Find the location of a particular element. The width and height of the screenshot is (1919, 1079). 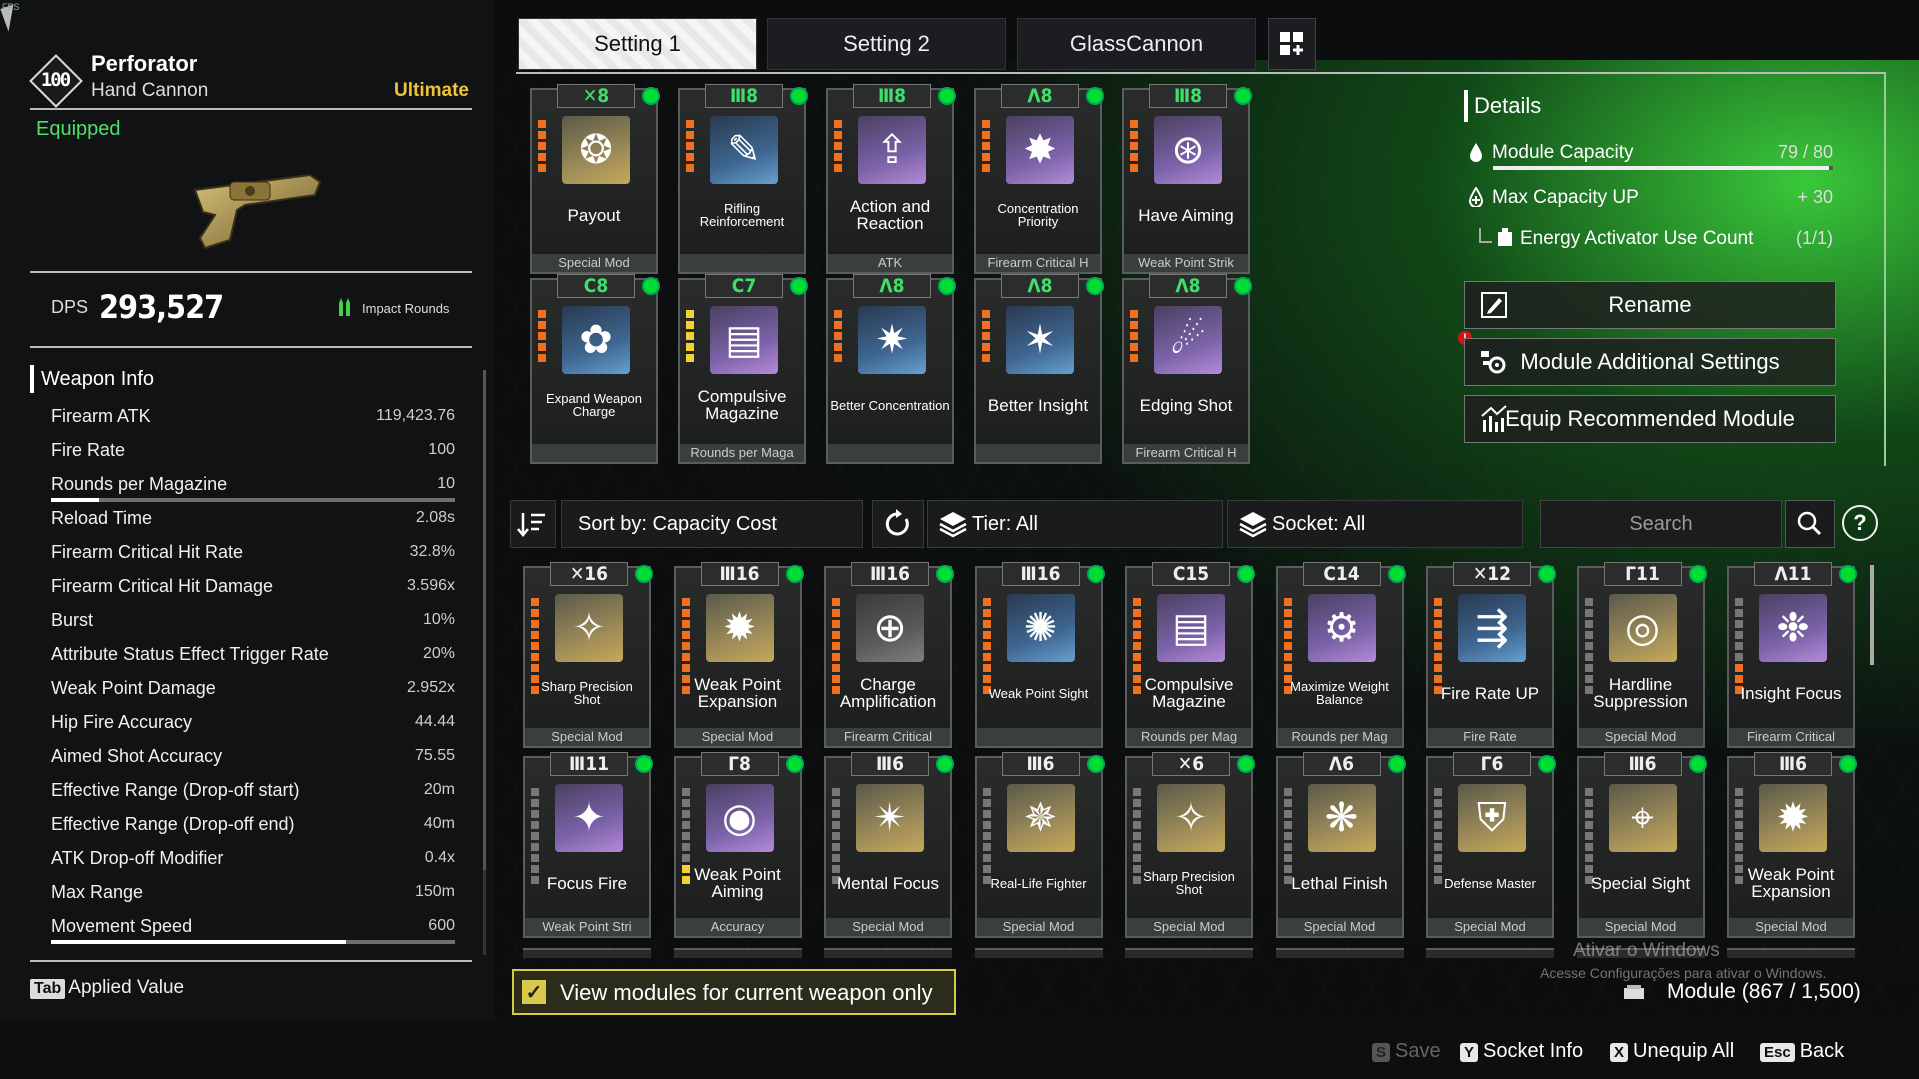

module-capacity-cost: ✕12 is located at coordinates (1492, 574).